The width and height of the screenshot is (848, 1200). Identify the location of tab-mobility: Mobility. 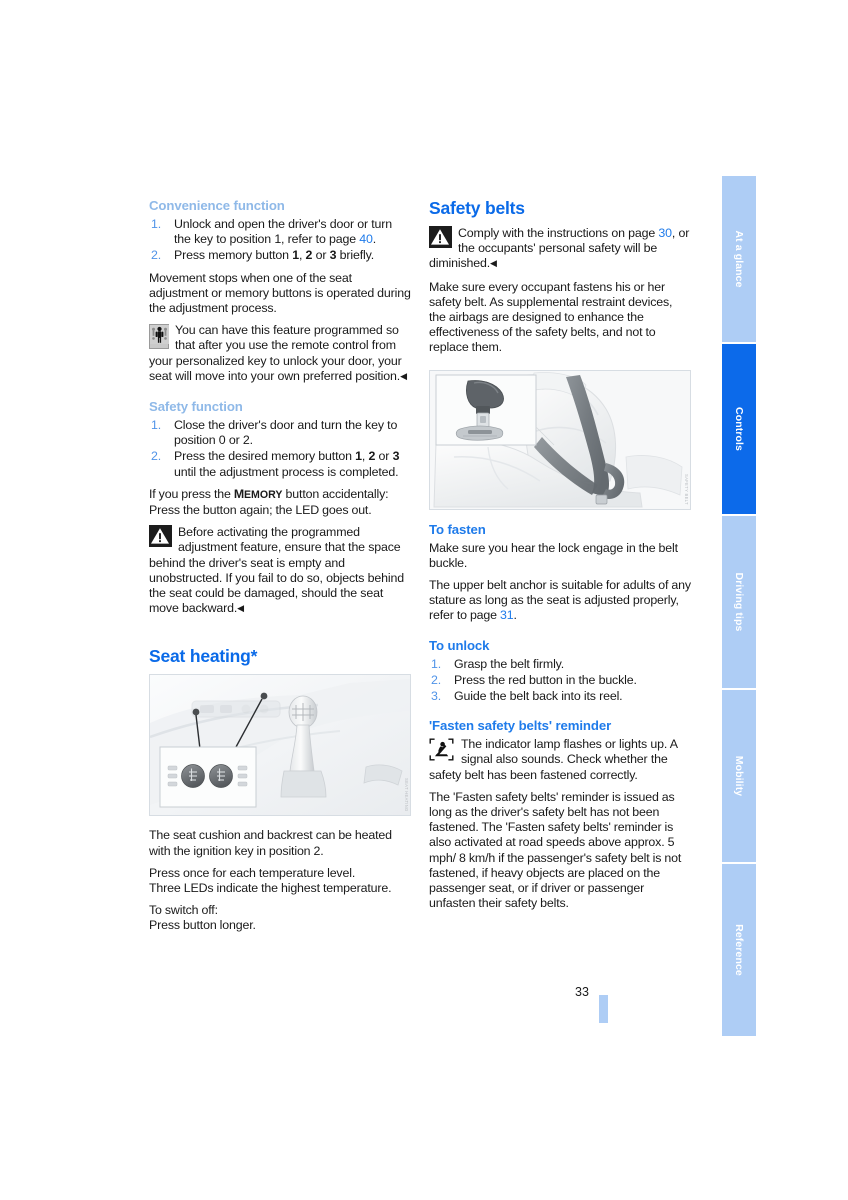
(739, 776).